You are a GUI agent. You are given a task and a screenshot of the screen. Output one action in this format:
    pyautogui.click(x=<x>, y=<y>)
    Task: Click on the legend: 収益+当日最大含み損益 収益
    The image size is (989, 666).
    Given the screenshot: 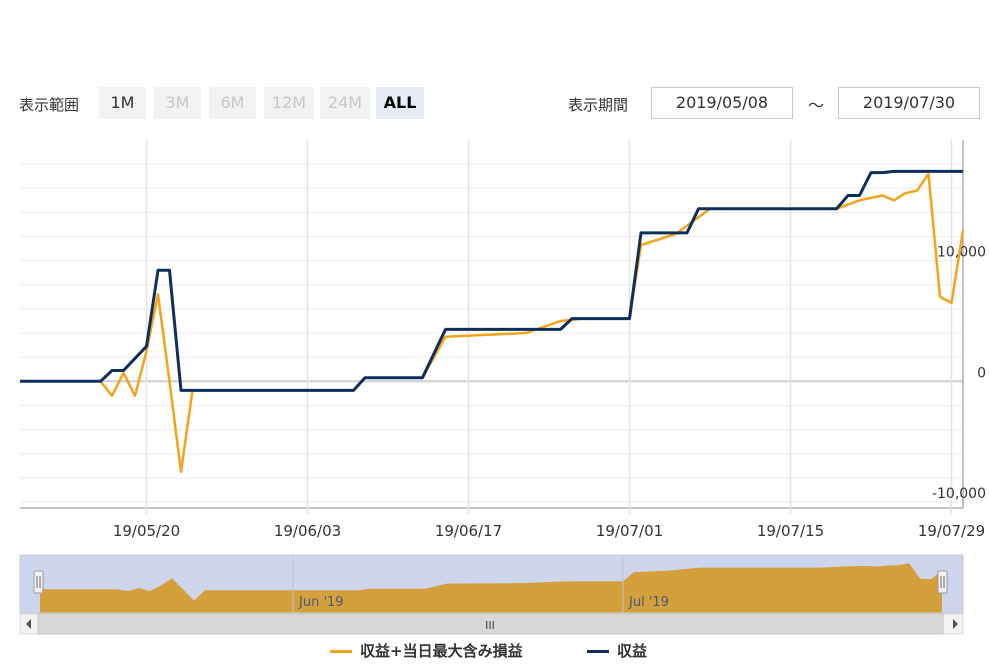 What is the action you would take?
    pyautogui.click(x=494, y=651)
    